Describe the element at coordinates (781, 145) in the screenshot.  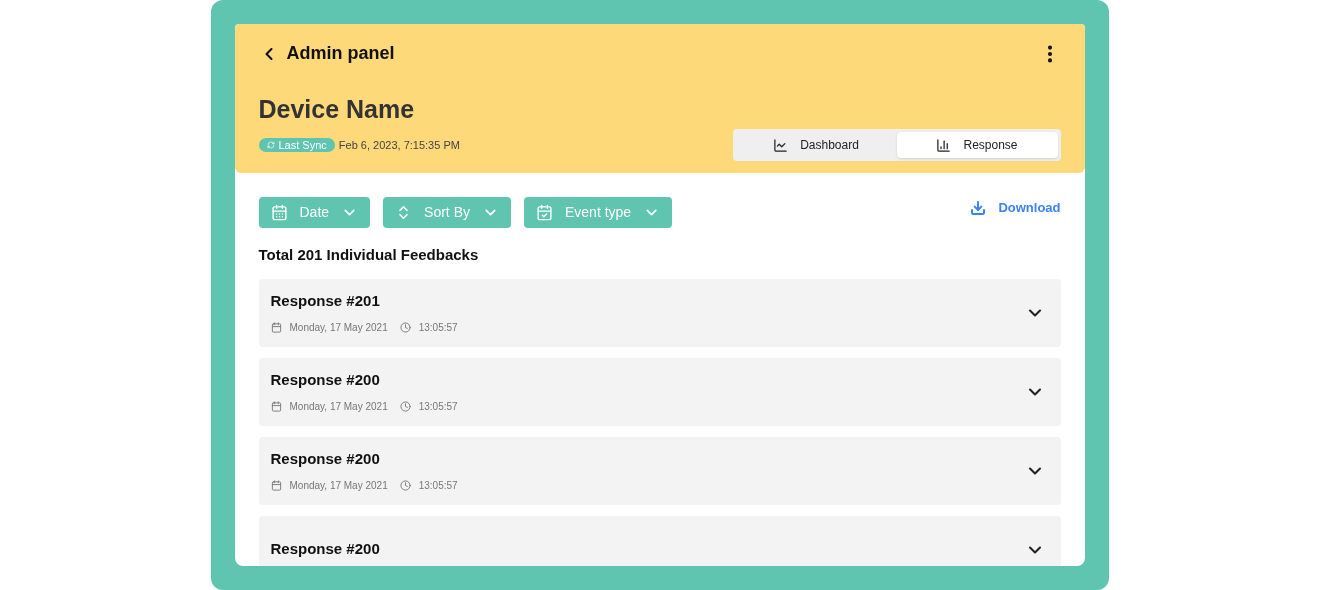
I see `line-chart-icon` at that location.